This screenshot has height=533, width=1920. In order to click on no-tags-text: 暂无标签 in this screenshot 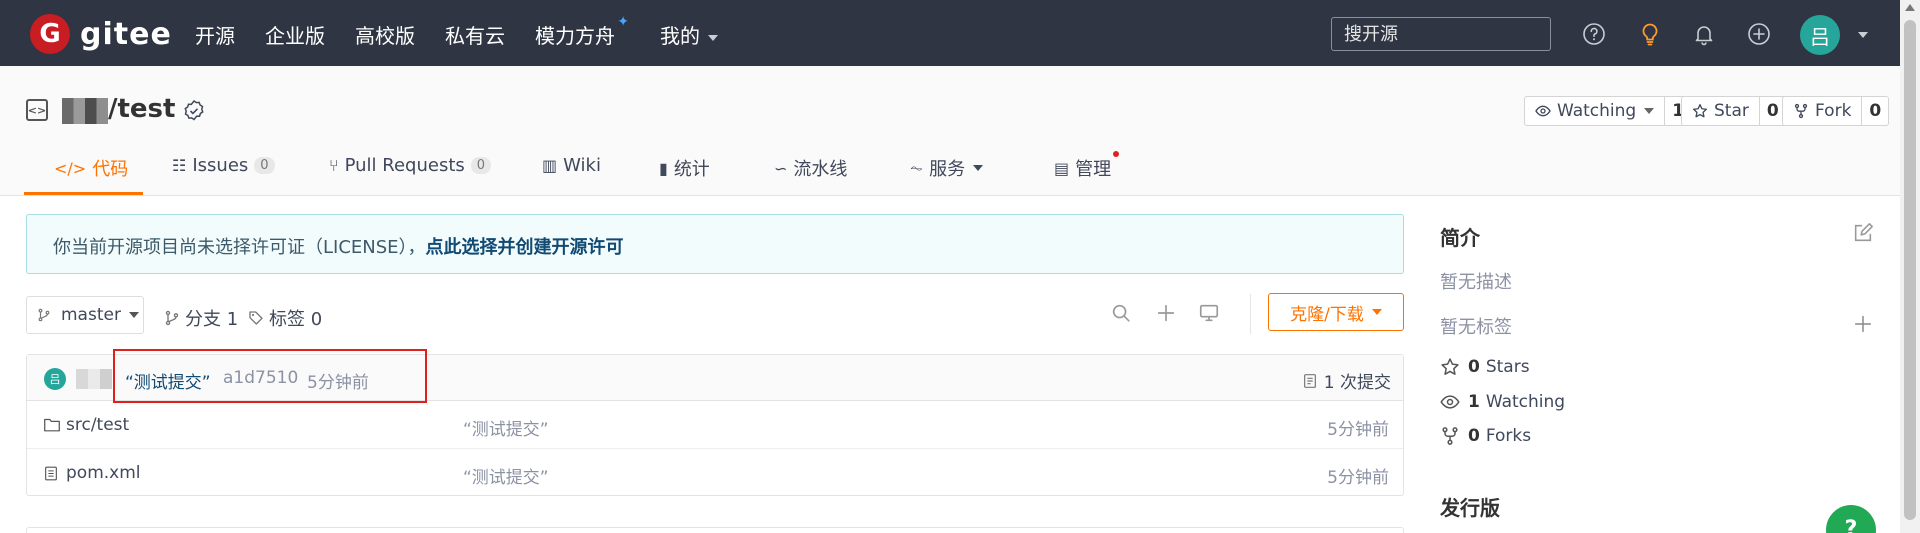, I will do `click(1476, 327)`.